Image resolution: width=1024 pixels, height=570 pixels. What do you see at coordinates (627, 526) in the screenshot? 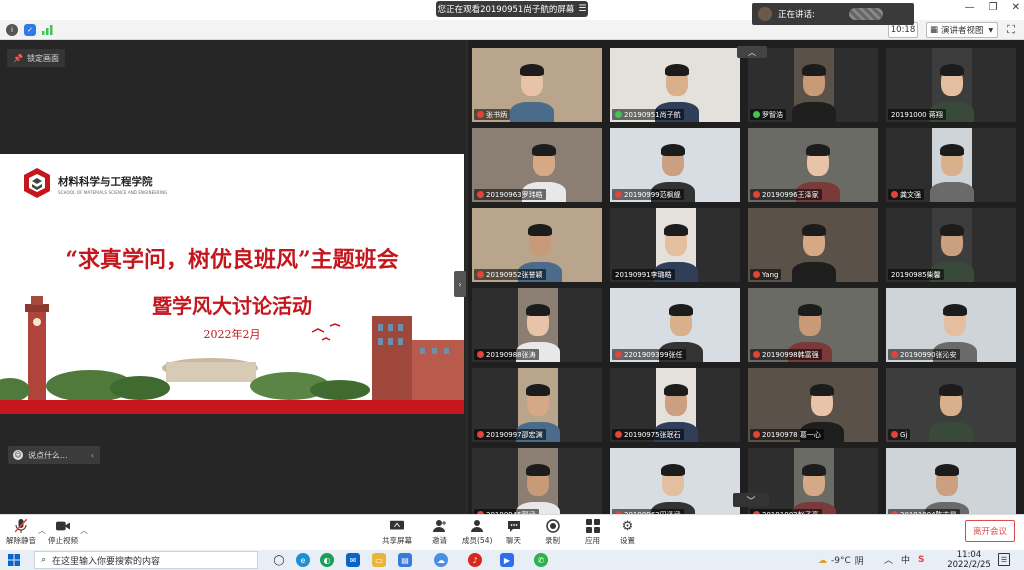
I see `gear-icon: ⚙` at bounding box center [627, 526].